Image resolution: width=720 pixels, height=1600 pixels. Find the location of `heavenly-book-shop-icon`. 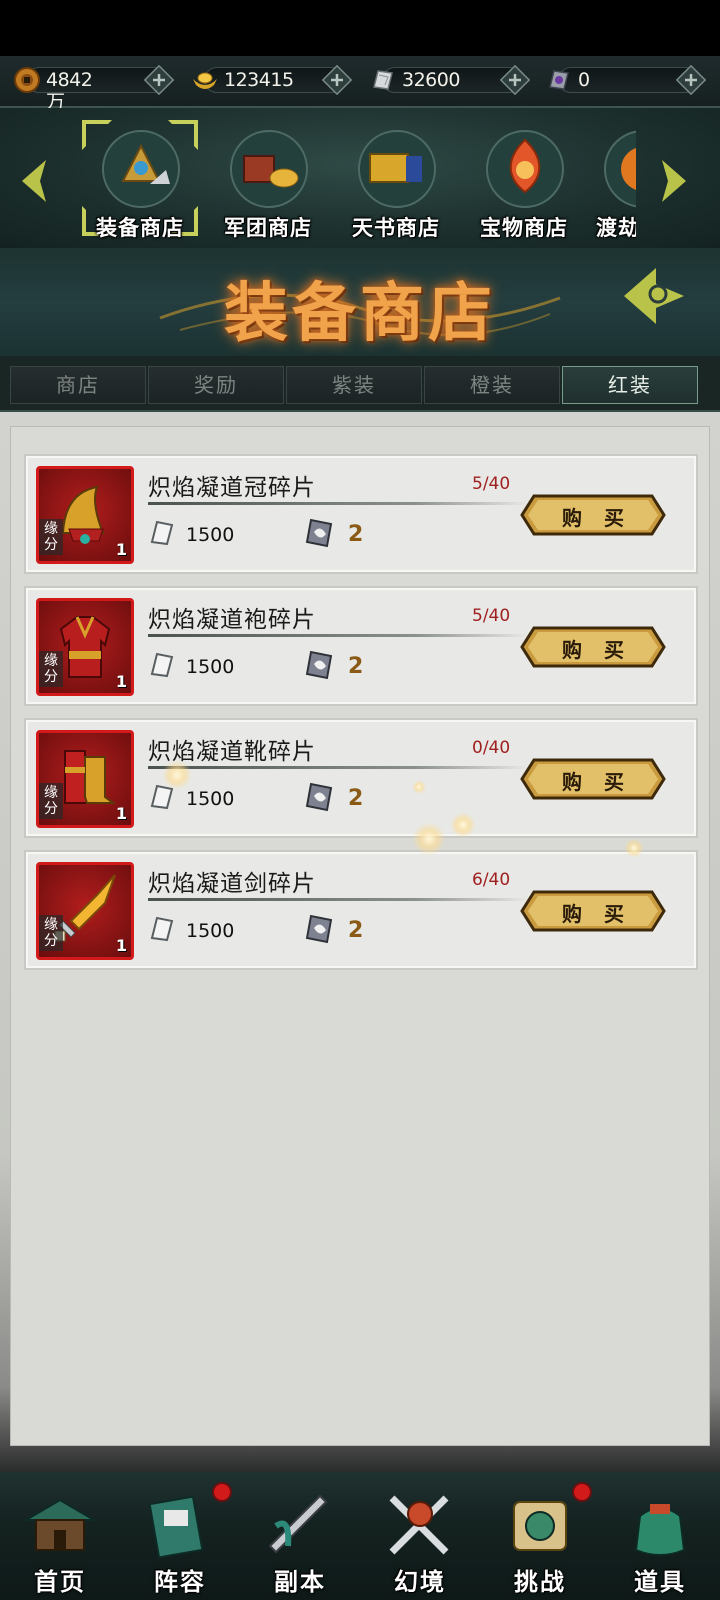

heavenly-book-shop-icon is located at coordinates (397, 169).